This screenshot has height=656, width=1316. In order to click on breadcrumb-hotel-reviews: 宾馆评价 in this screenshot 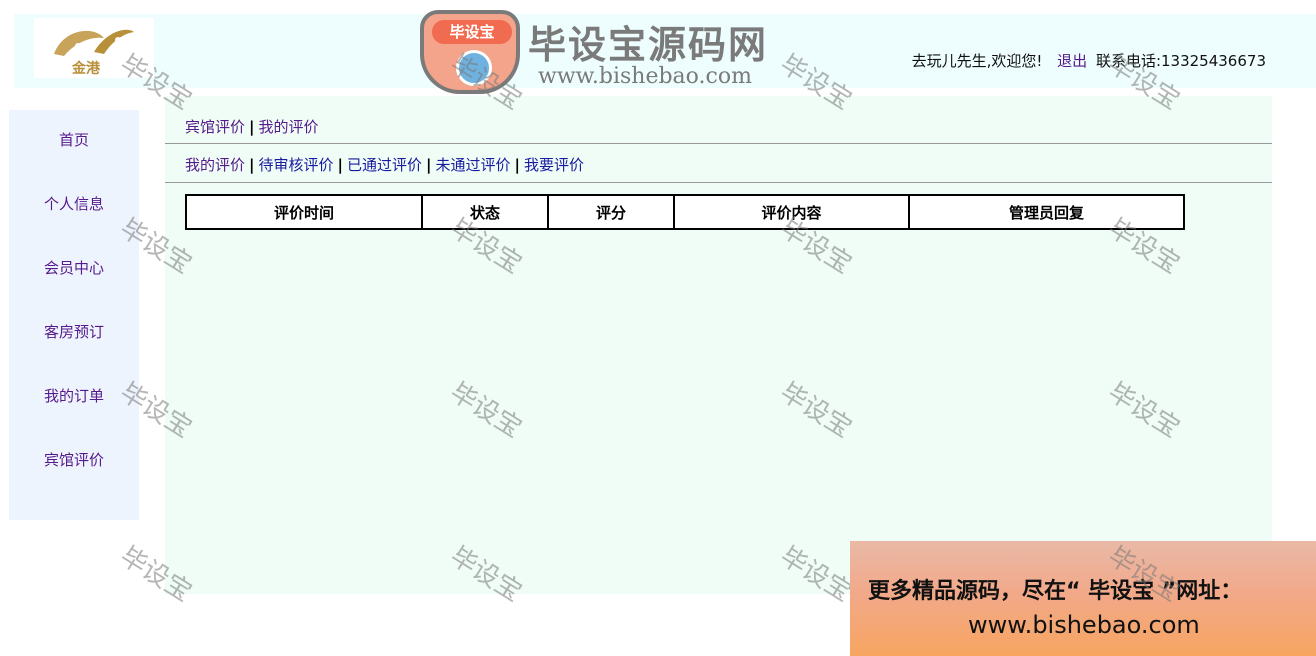, I will do `click(215, 127)`.